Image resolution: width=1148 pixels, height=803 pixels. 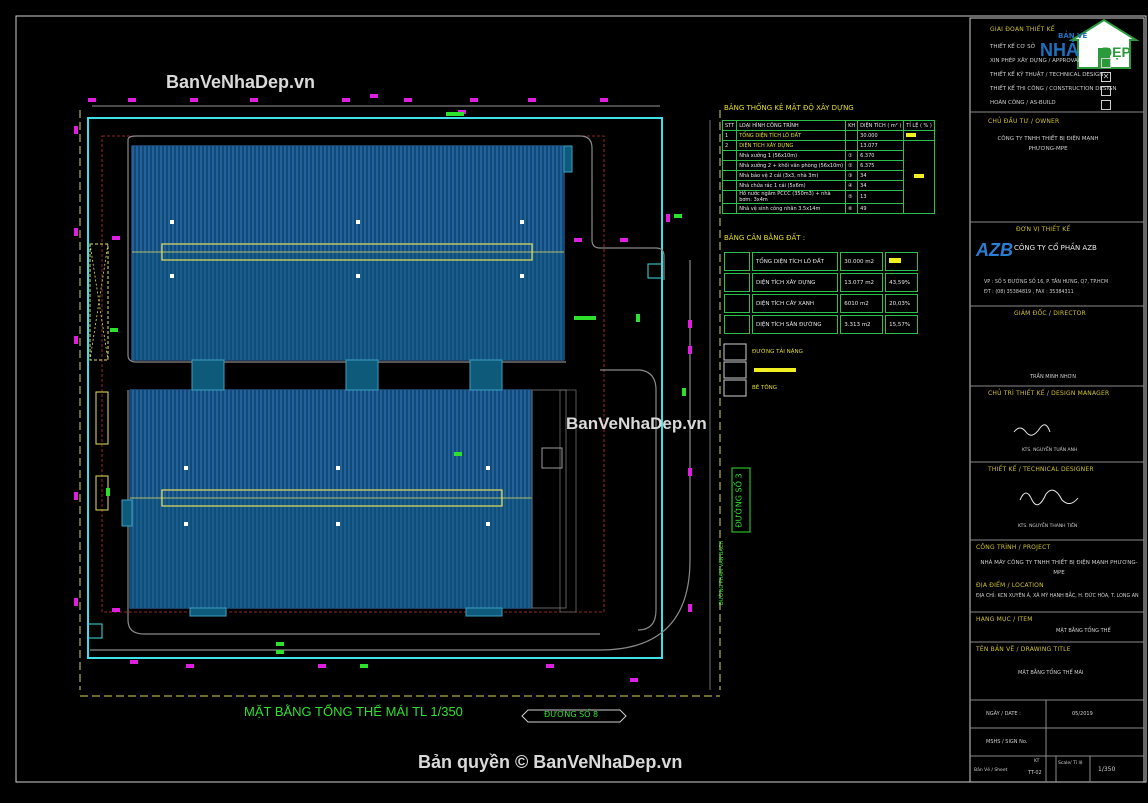 What do you see at coordinates (881, 197) in the screenshot?
I see `table-cell: 13` at bounding box center [881, 197].